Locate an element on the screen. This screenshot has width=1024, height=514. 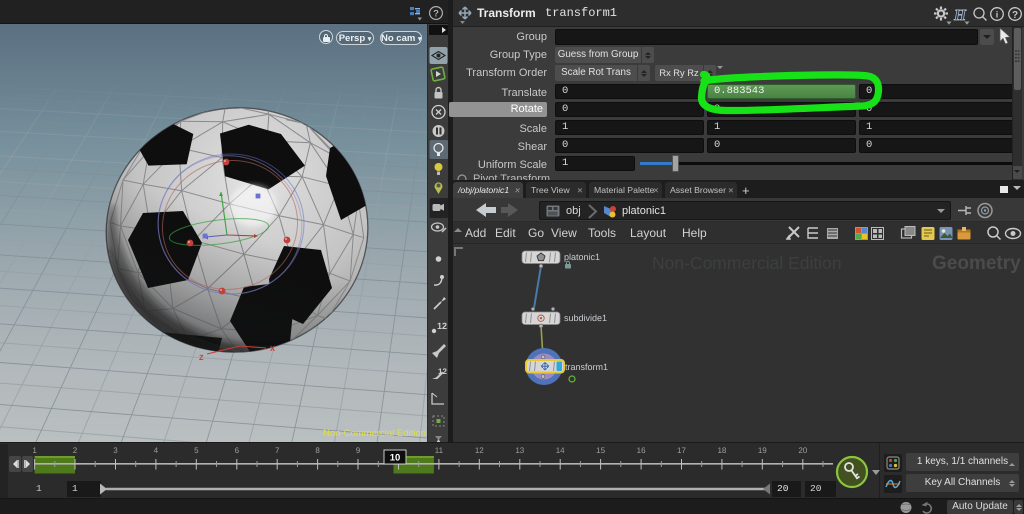
svg-text: 3 is located at coordinates (115, 450).